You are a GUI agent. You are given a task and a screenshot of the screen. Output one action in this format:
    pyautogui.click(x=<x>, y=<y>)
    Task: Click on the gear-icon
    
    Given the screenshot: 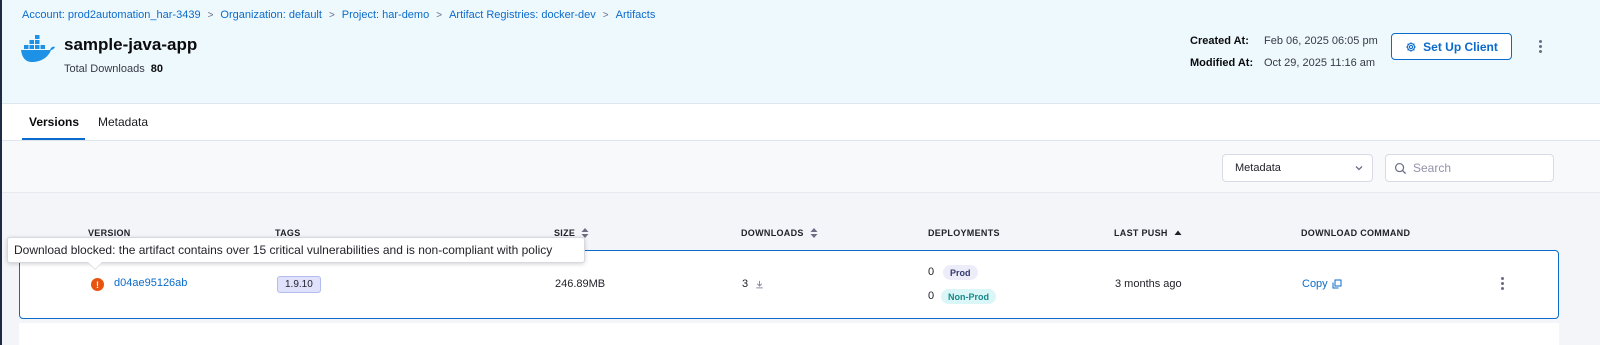 What is the action you would take?
    pyautogui.click(x=1411, y=46)
    